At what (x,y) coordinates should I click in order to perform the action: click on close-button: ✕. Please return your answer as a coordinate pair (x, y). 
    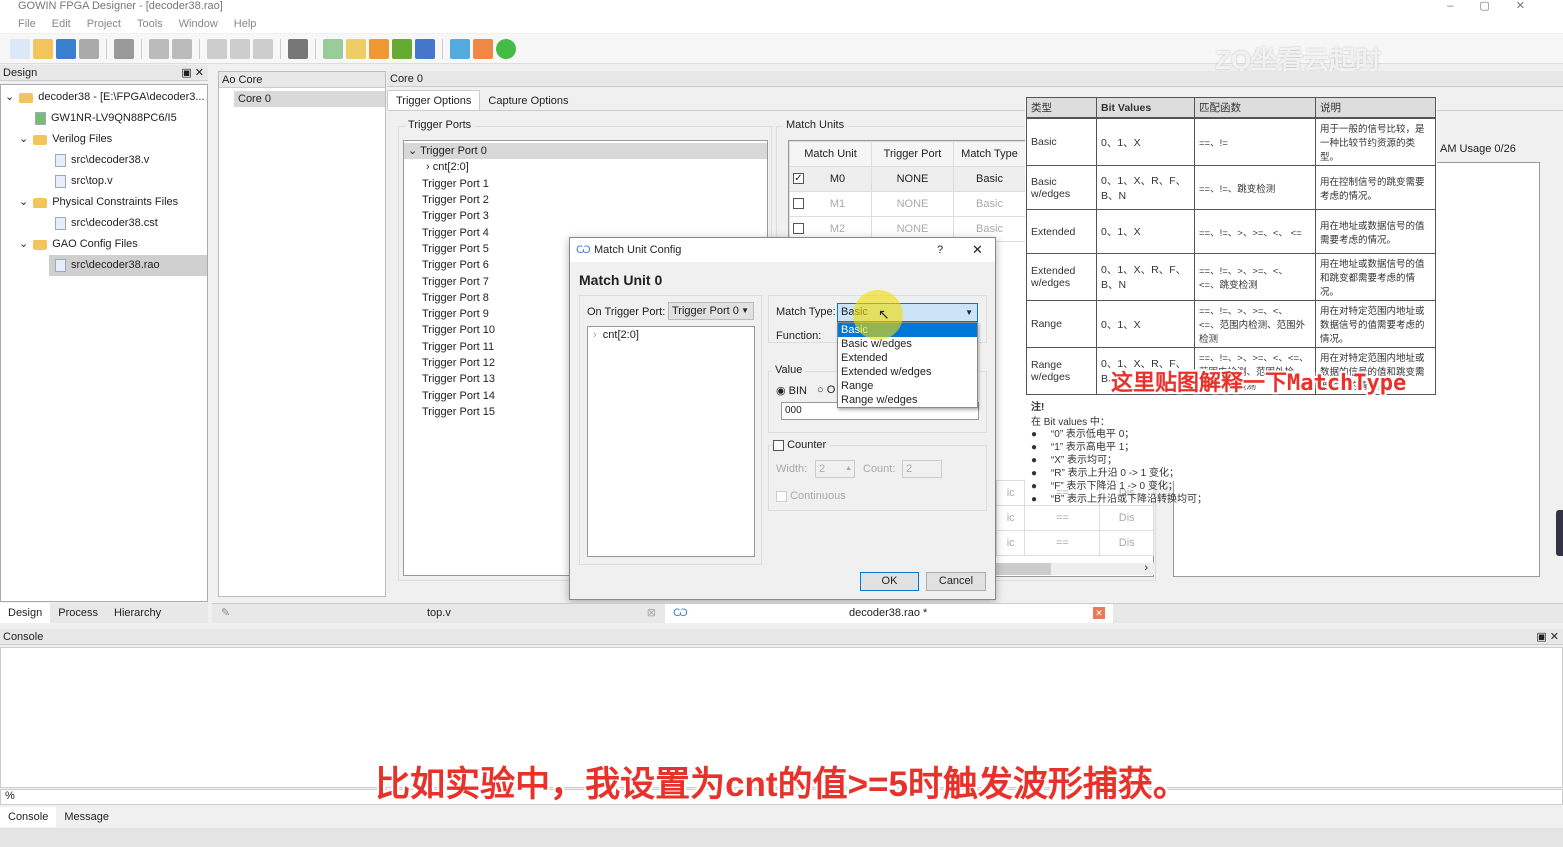
    Looking at the image, I should click on (977, 250).